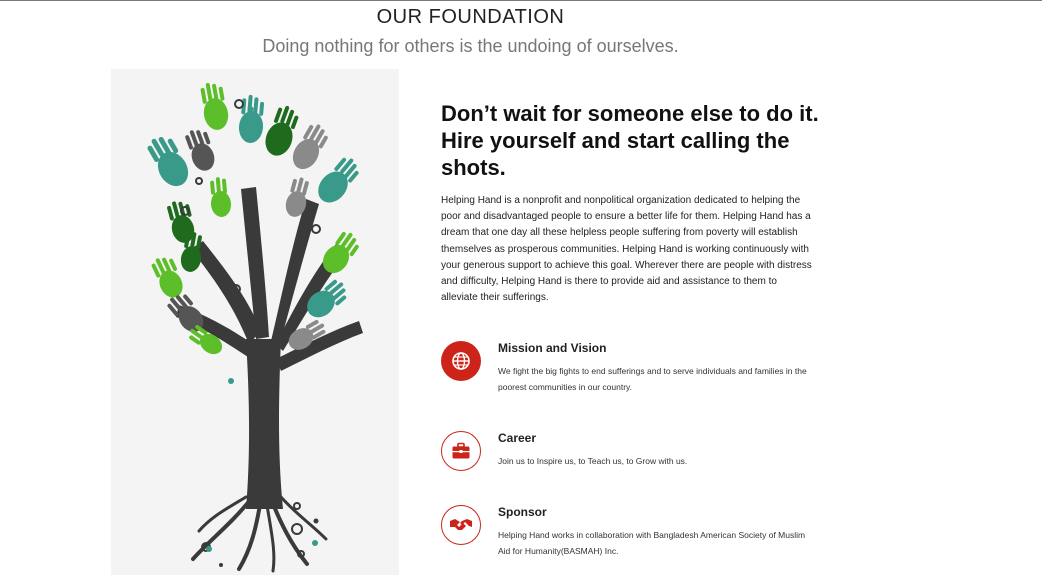  I want to click on page-title: OUR FOUNDATION, so click(470, 17).